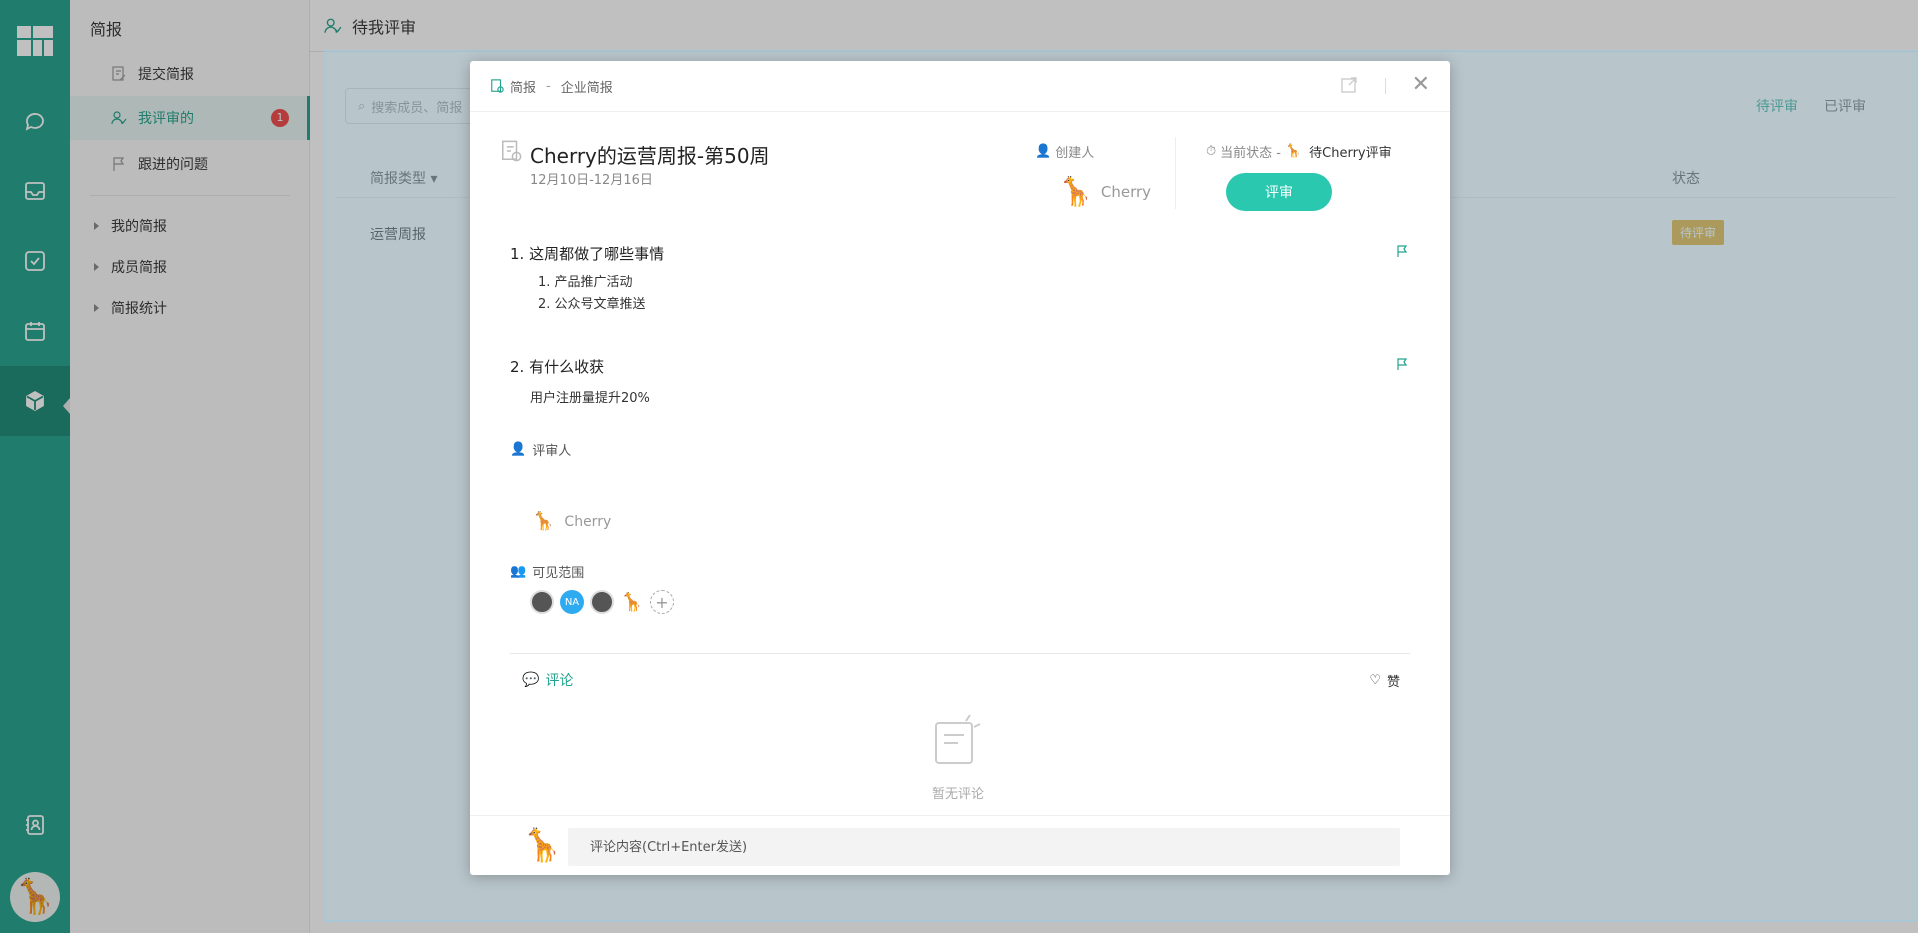  Describe the element at coordinates (557, 367) in the screenshot. I see `question-2: 2. 有什么收获` at that location.